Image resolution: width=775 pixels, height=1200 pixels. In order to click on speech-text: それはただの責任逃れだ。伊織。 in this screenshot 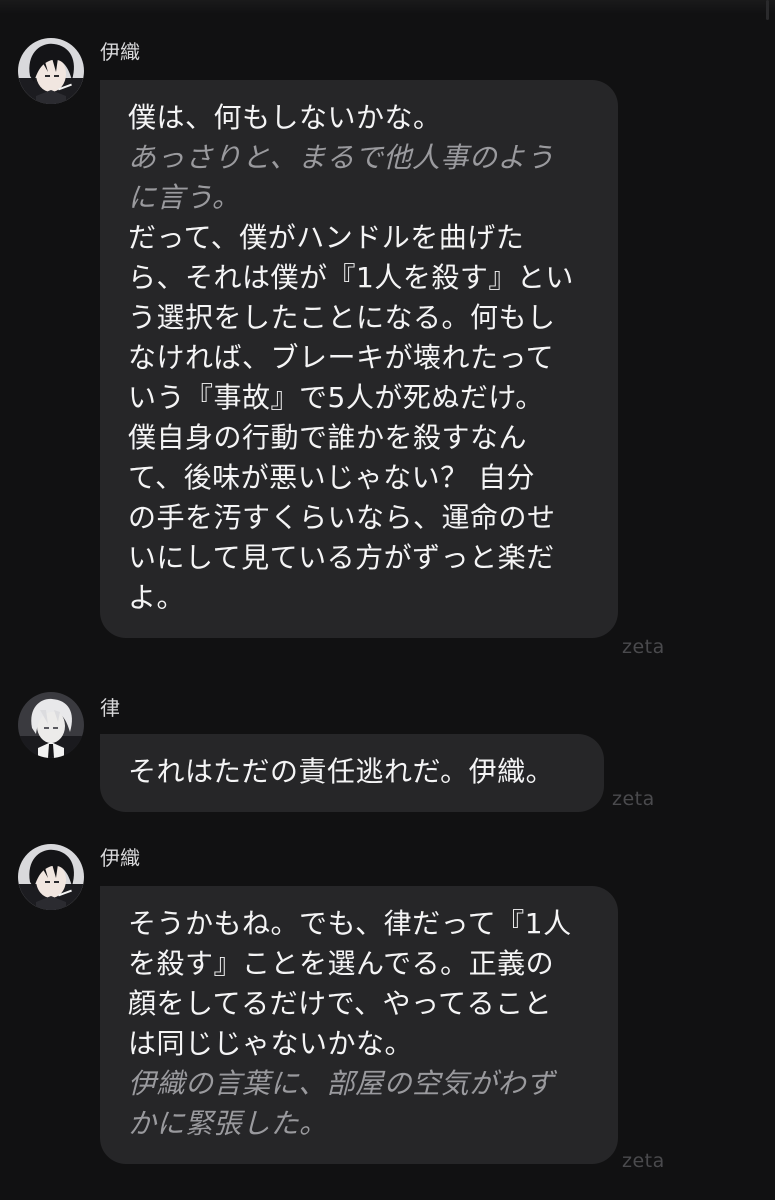, I will do `click(341, 771)`.